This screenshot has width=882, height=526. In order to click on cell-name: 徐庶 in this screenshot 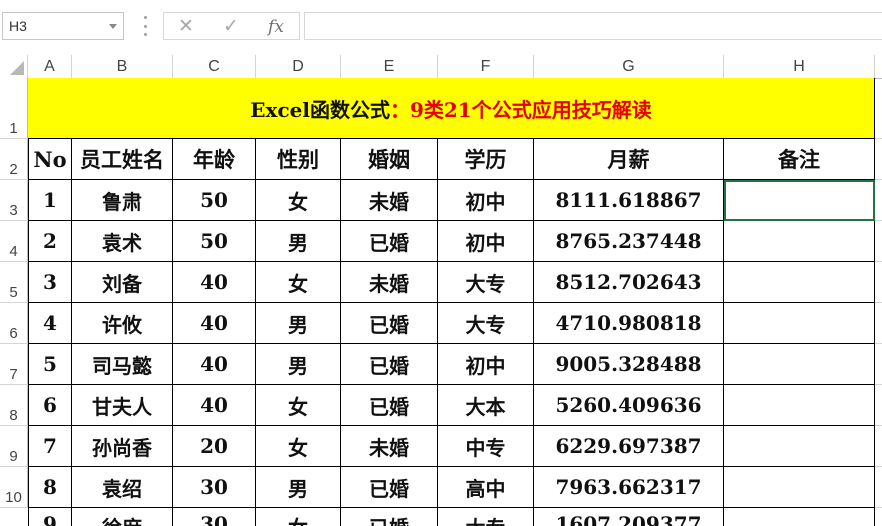, I will do `click(122, 517)`.